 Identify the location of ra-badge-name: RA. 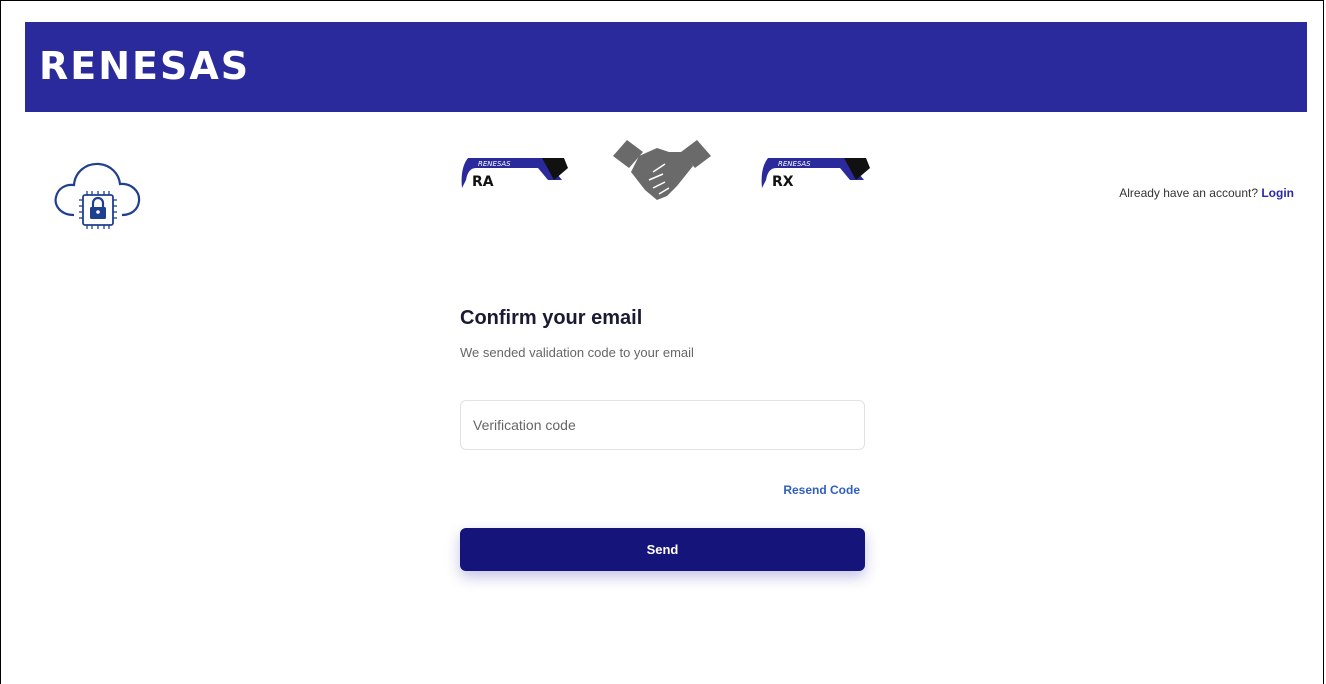
(483, 182).